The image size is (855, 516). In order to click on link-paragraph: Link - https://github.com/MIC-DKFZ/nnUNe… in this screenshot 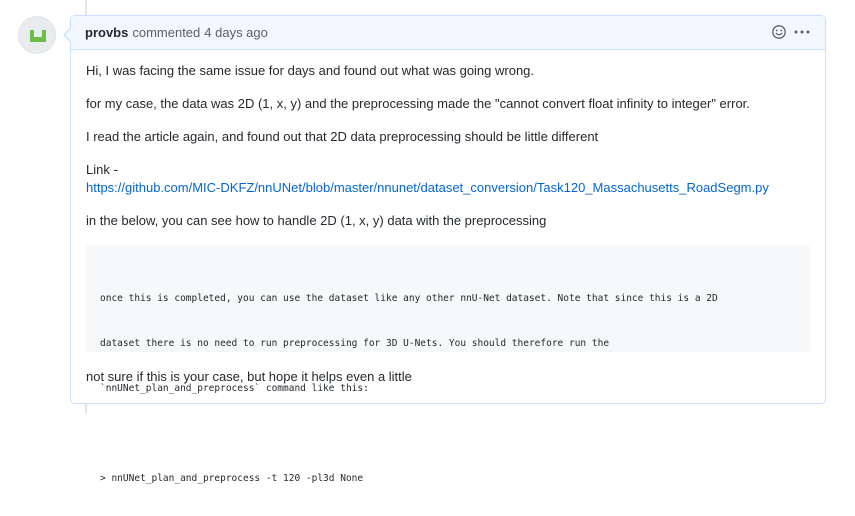, I will do `click(448, 179)`.